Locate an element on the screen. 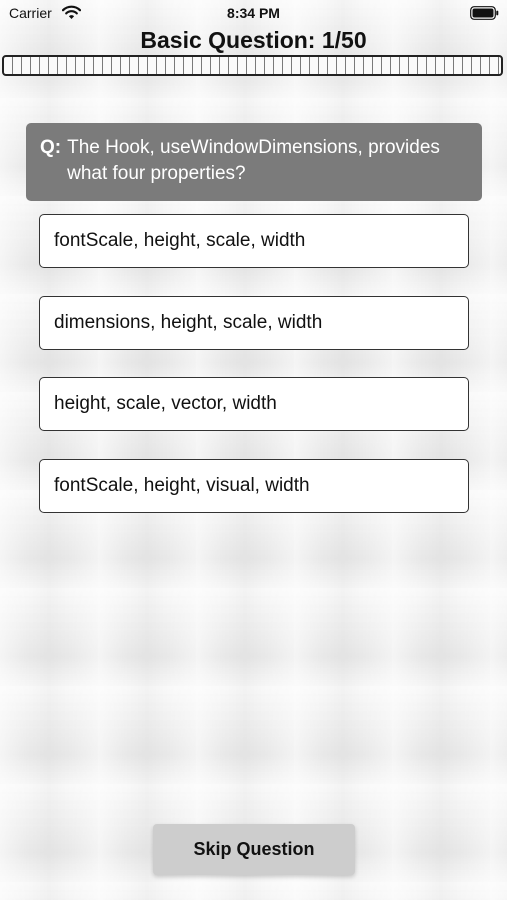 This screenshot has width=507, height=900. status-time: 8:34 PM is located at coordinates (253, 13).